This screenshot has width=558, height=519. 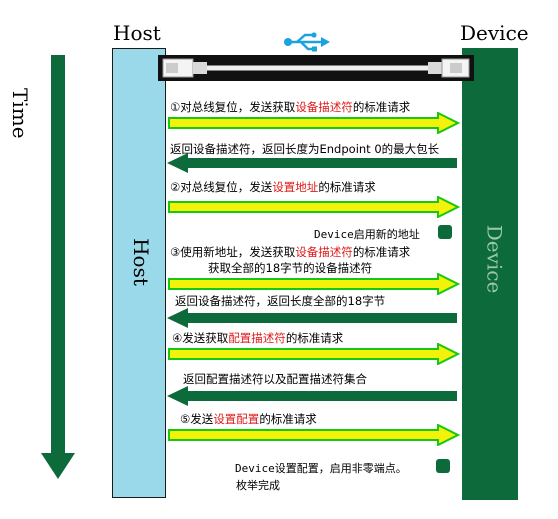 What do you see at coordinates (321, 468) in the screenshot?
I see `device-note-configured: Device设置配置，启用非零端点。` at bounding box center [321, 468].